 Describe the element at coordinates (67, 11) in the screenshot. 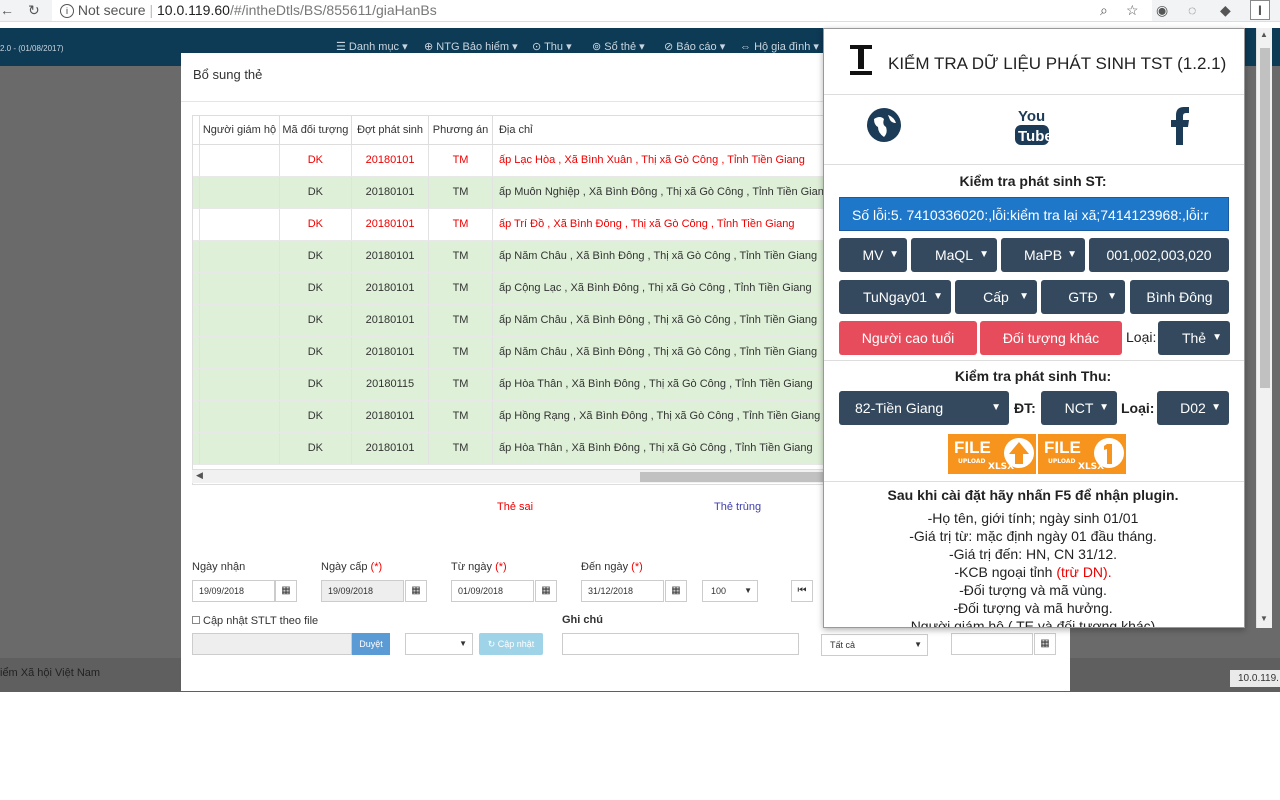

I see `info-icon: i` at that location.